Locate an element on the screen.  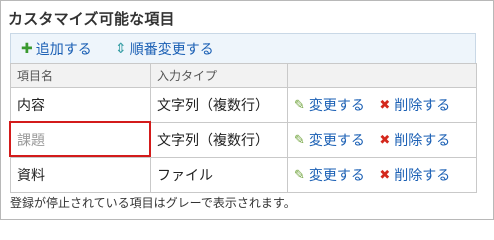
column-header-type: 入力タイプ is located at coordinates (219, 75).